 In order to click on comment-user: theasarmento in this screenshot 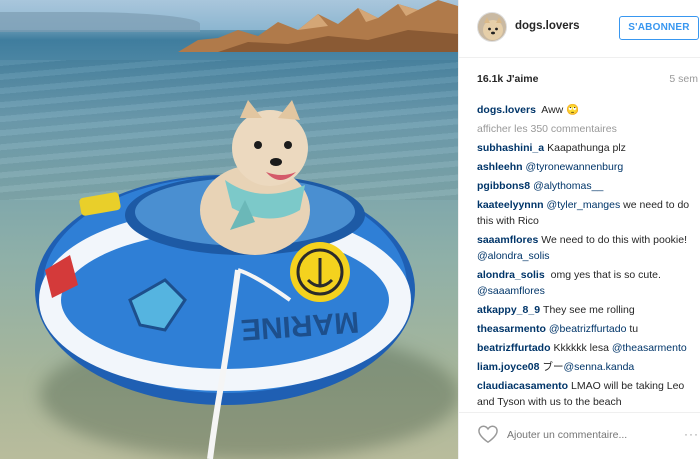, I will do `click(511, 329)`.